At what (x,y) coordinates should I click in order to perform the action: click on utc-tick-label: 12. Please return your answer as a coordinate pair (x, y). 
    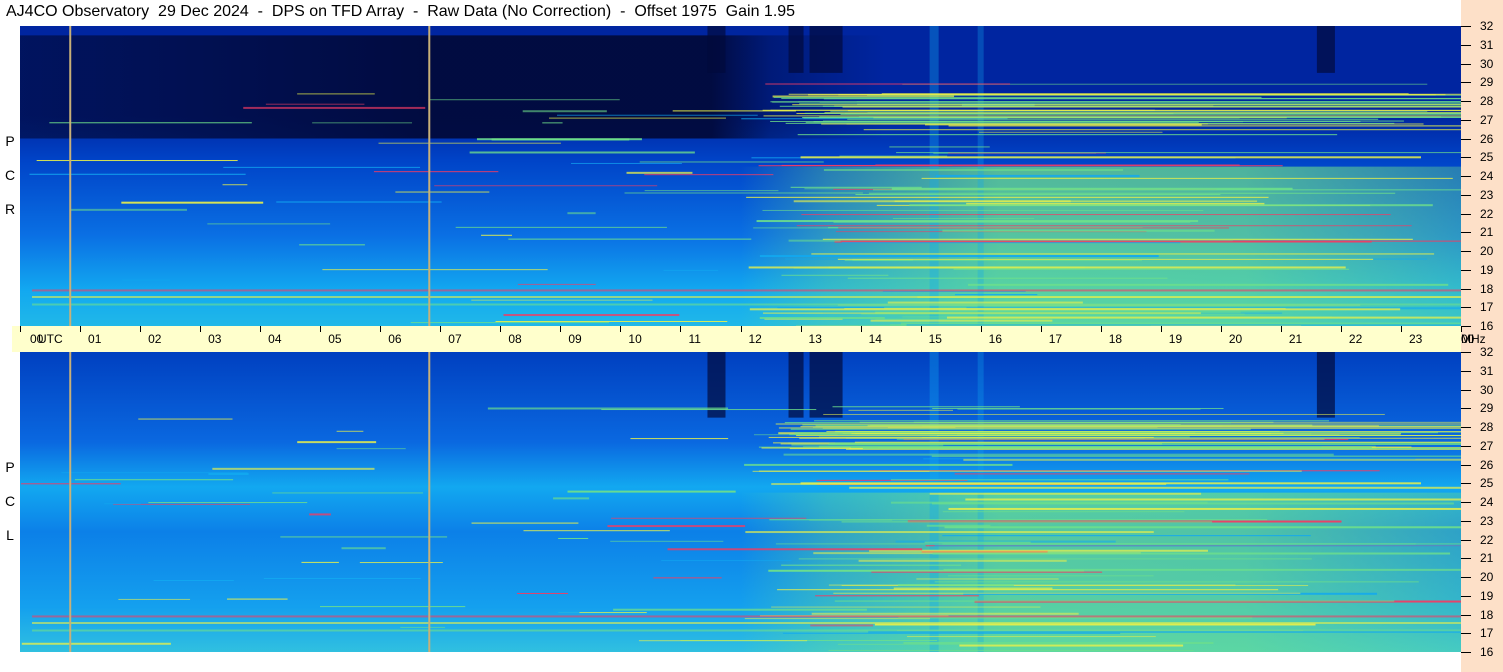
    Looking at the image, I should click on (755, 339).